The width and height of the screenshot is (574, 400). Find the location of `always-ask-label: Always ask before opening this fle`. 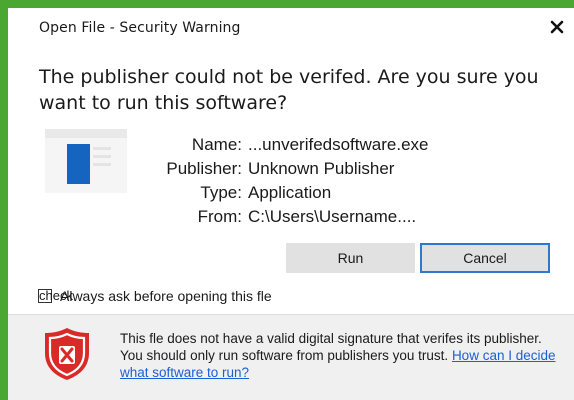

always-ask-label: Always ask before opening this fle is located at coordinates (166, 296).